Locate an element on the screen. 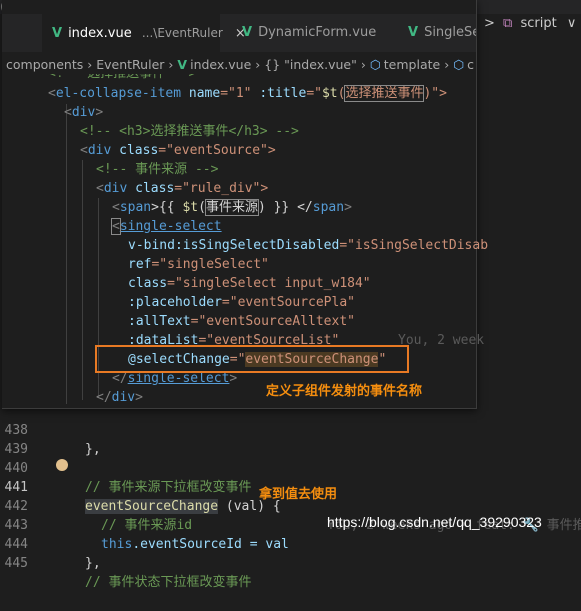 The height and width of the screenshot is (611, 581). code-line: <single-select is located at coordinates (166, 226).